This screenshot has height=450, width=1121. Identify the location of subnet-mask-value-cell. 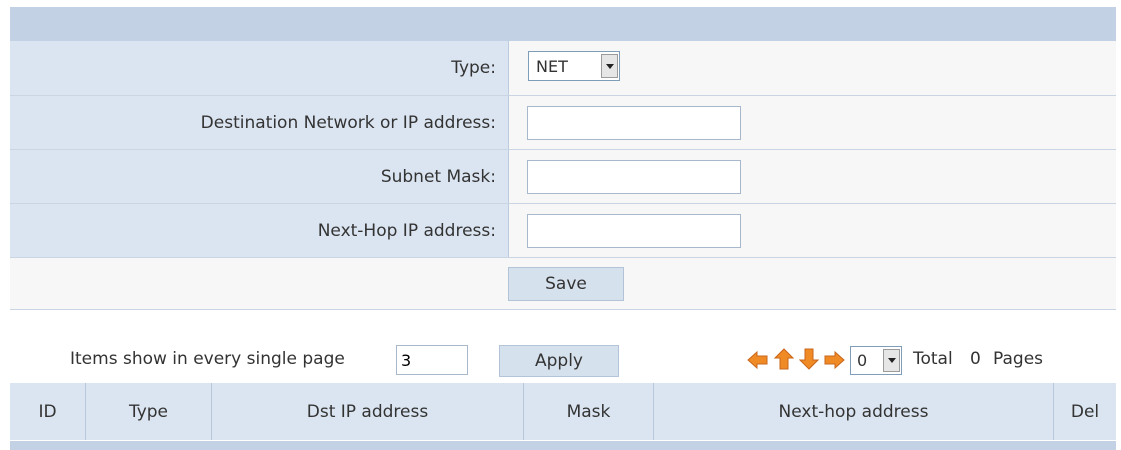
(812, 176).